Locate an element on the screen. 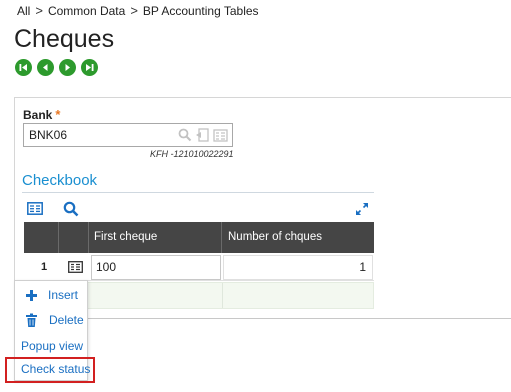 The width and height of the screenshot is (511, 392). first-record-button is located at coordinates (23, 67).